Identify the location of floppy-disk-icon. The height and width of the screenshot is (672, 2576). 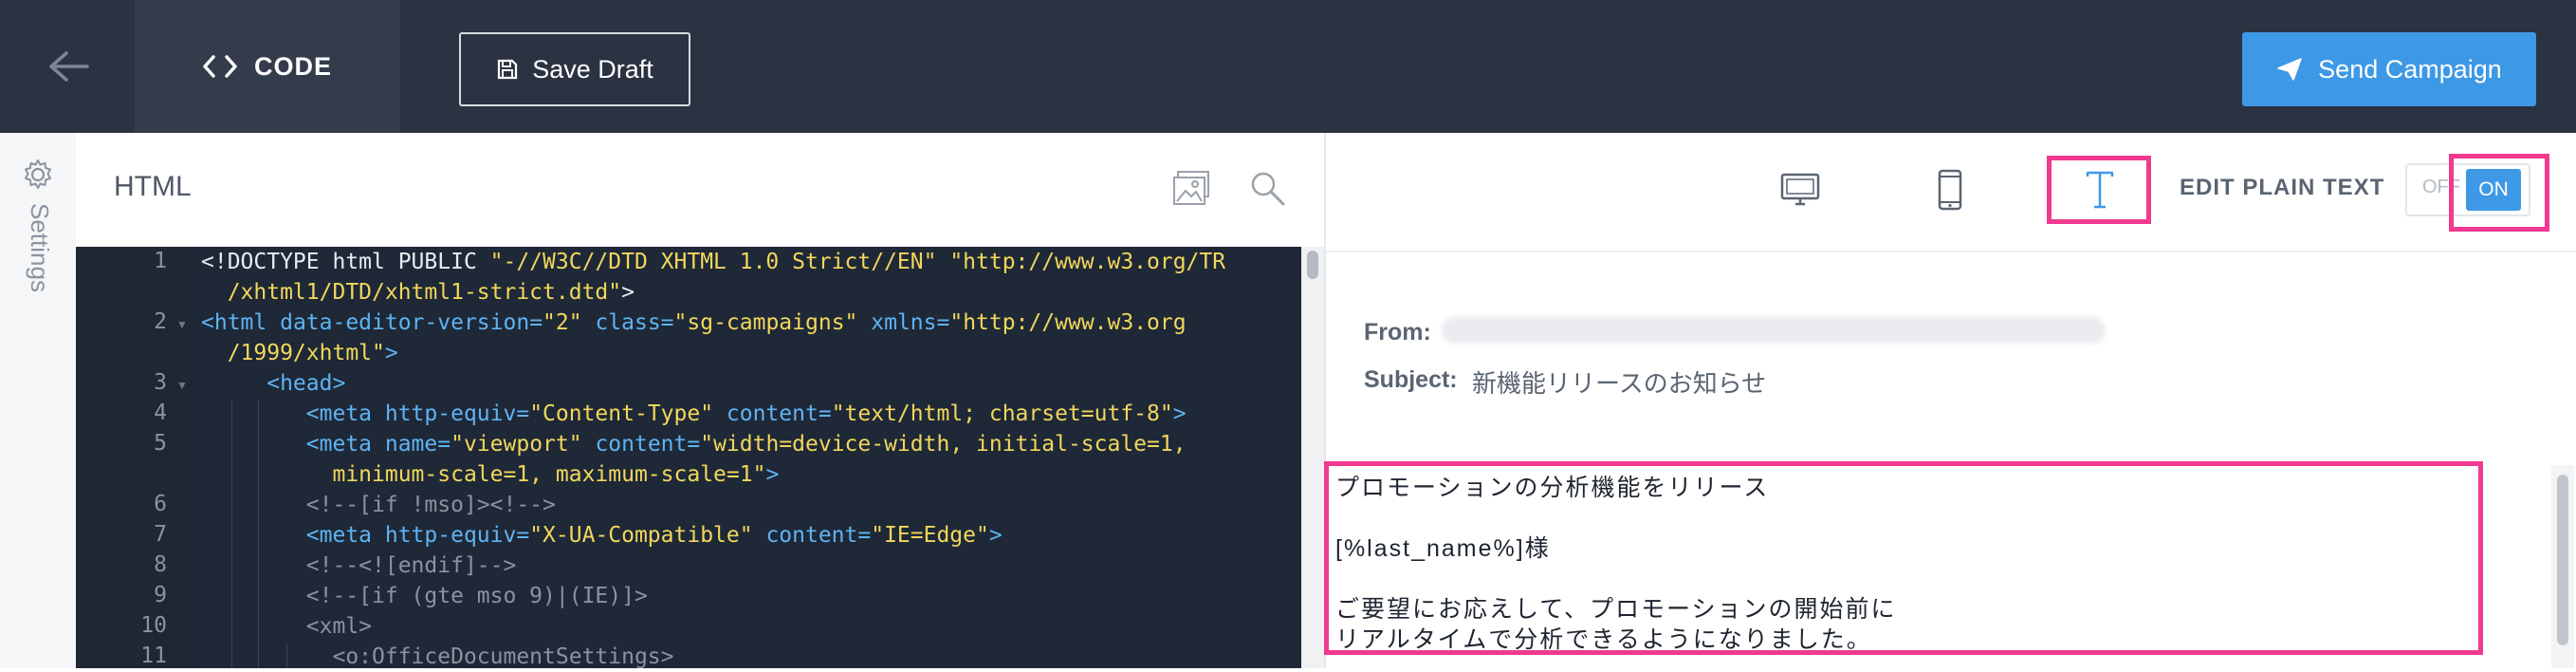
(508, 70).